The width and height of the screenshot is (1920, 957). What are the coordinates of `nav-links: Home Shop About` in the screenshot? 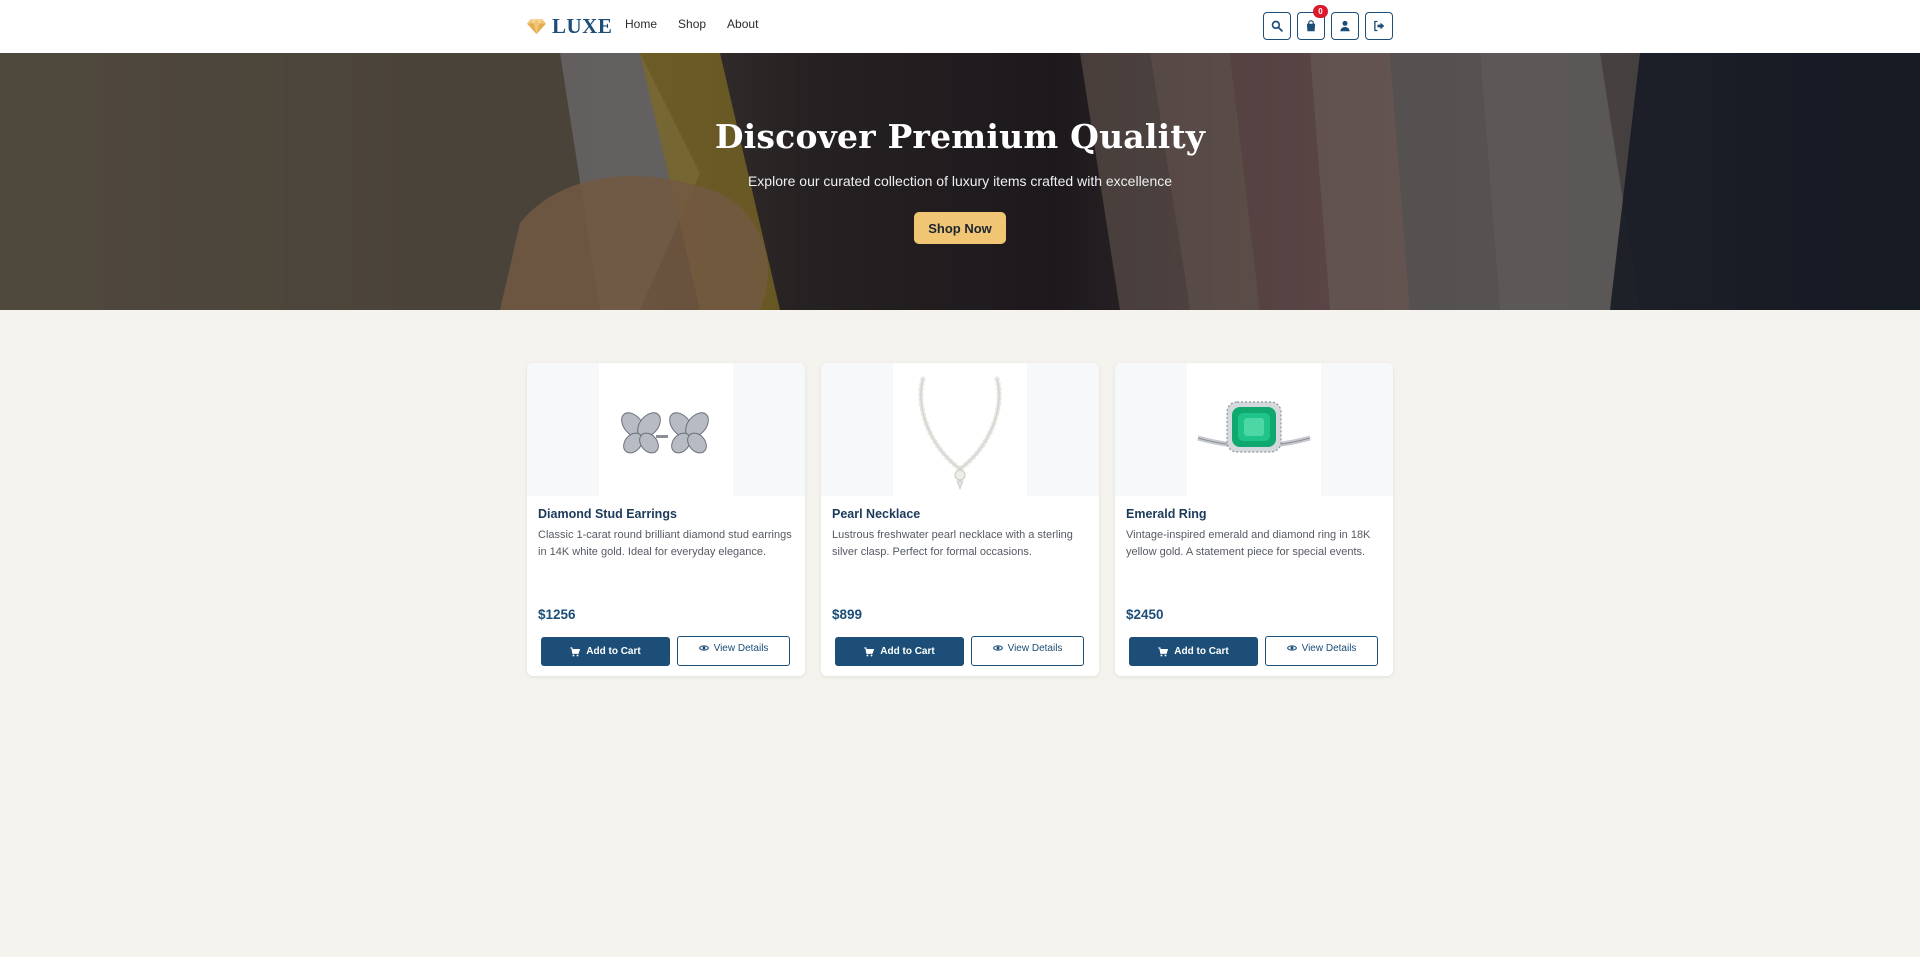 It's located at (691, 24).